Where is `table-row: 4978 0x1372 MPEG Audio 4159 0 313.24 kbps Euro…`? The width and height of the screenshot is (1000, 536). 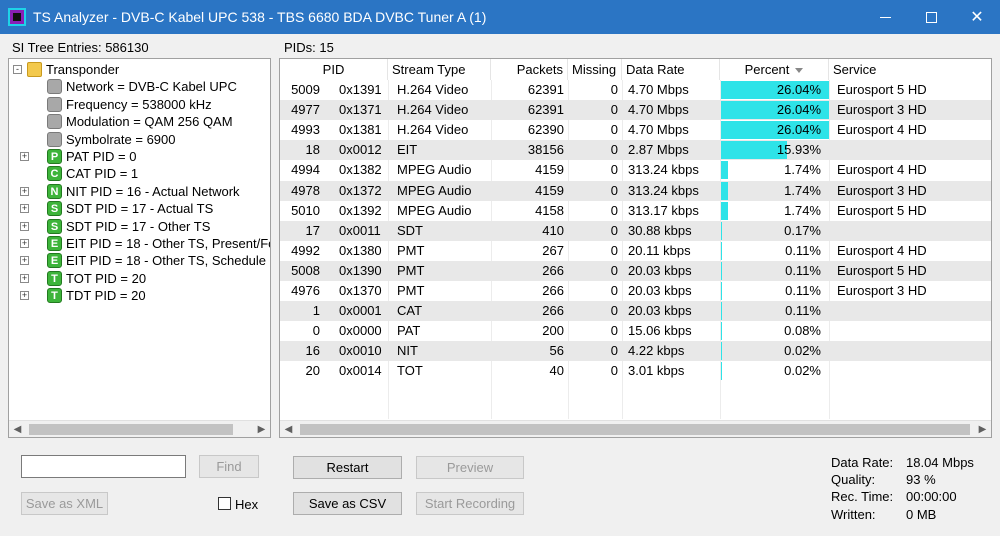 table-row: 4978 0x1372 MPEG Audio 4159 0 313.24 kbps Euro… is located at coordinates (635, 190).